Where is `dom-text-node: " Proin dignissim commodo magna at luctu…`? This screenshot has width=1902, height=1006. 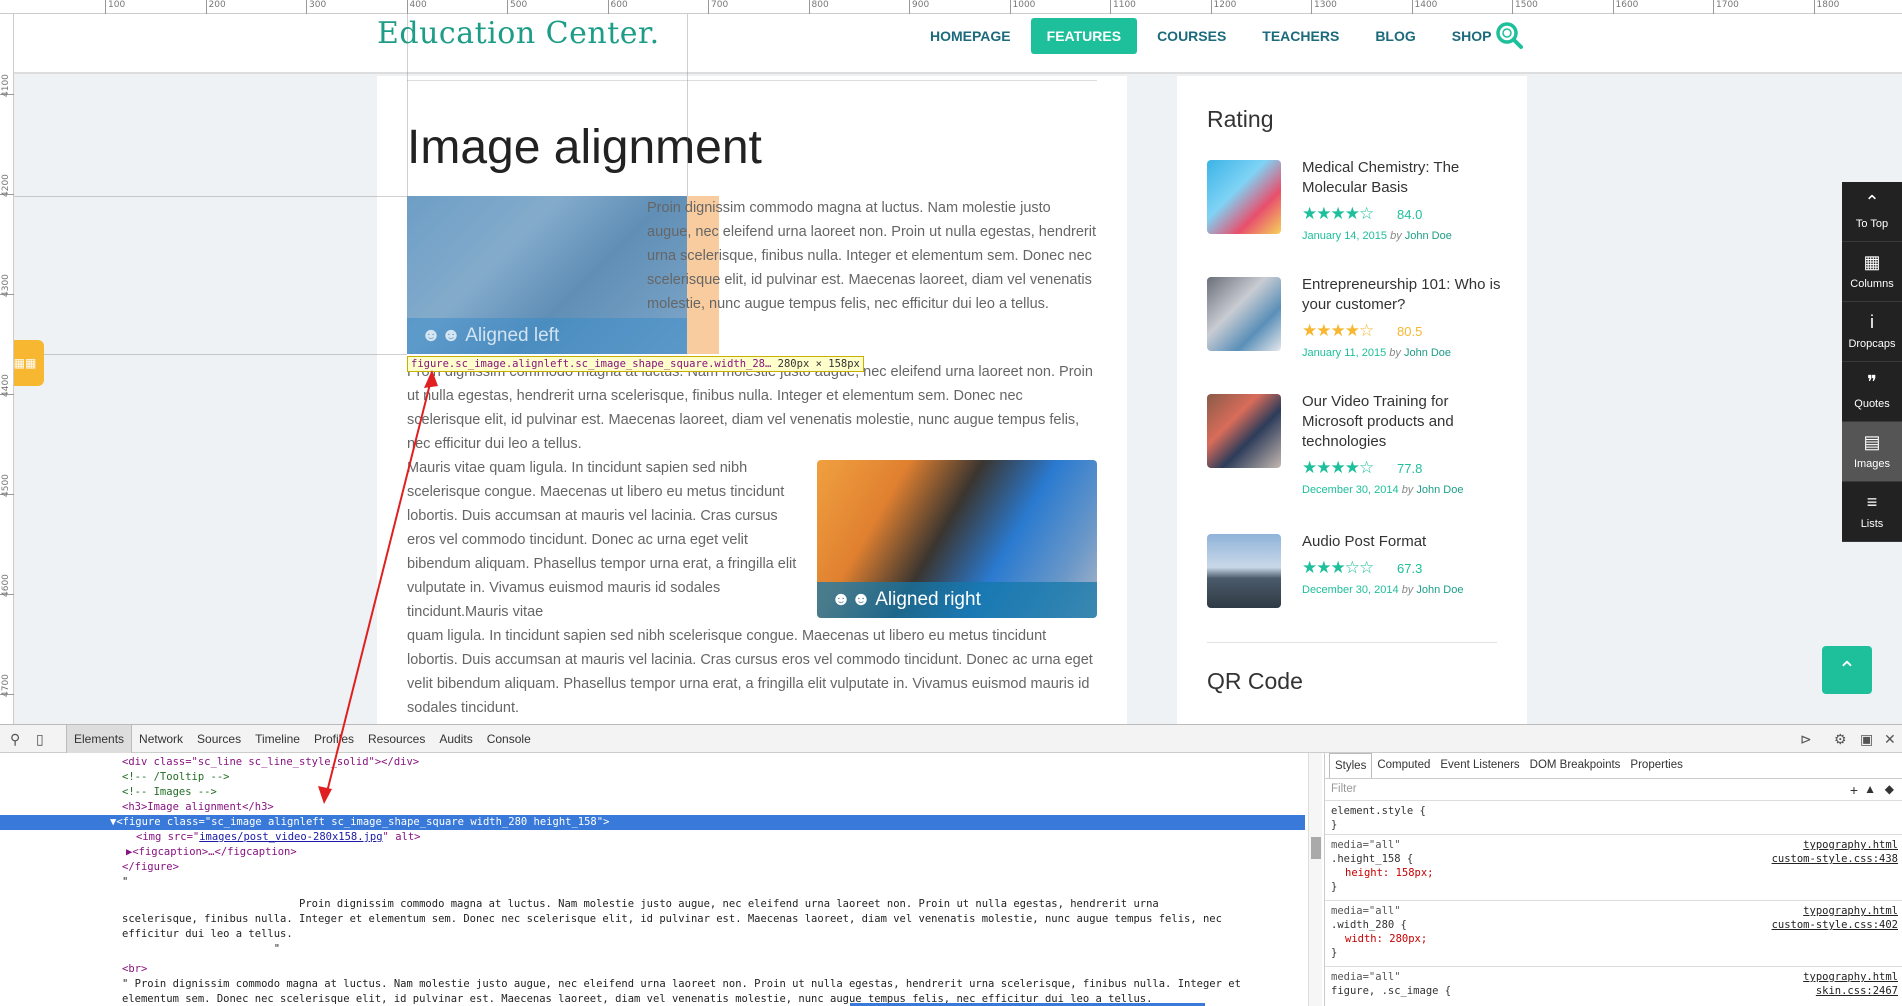
dom-text-node: " Proin dignissim commodo magna at luctu… is located at coordinates (681, 984).